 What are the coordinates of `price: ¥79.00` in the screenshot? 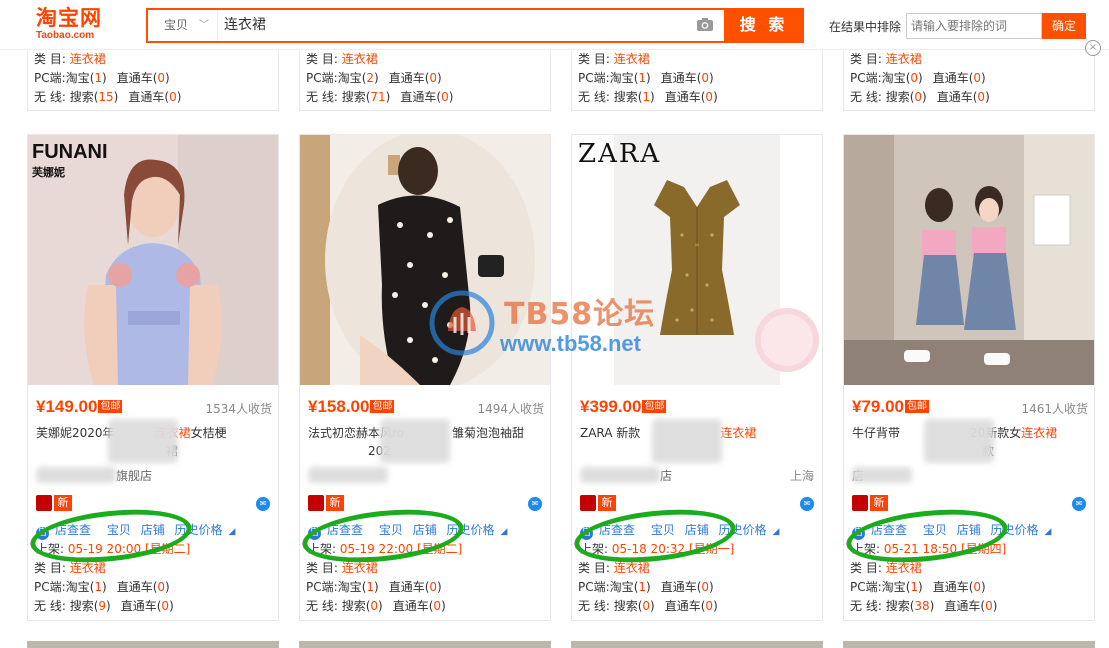 It's located at (878, 406).